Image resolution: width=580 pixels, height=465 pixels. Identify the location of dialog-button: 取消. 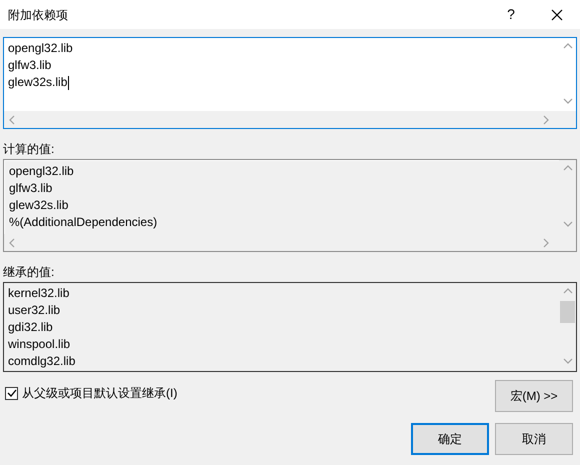
(534, 439).